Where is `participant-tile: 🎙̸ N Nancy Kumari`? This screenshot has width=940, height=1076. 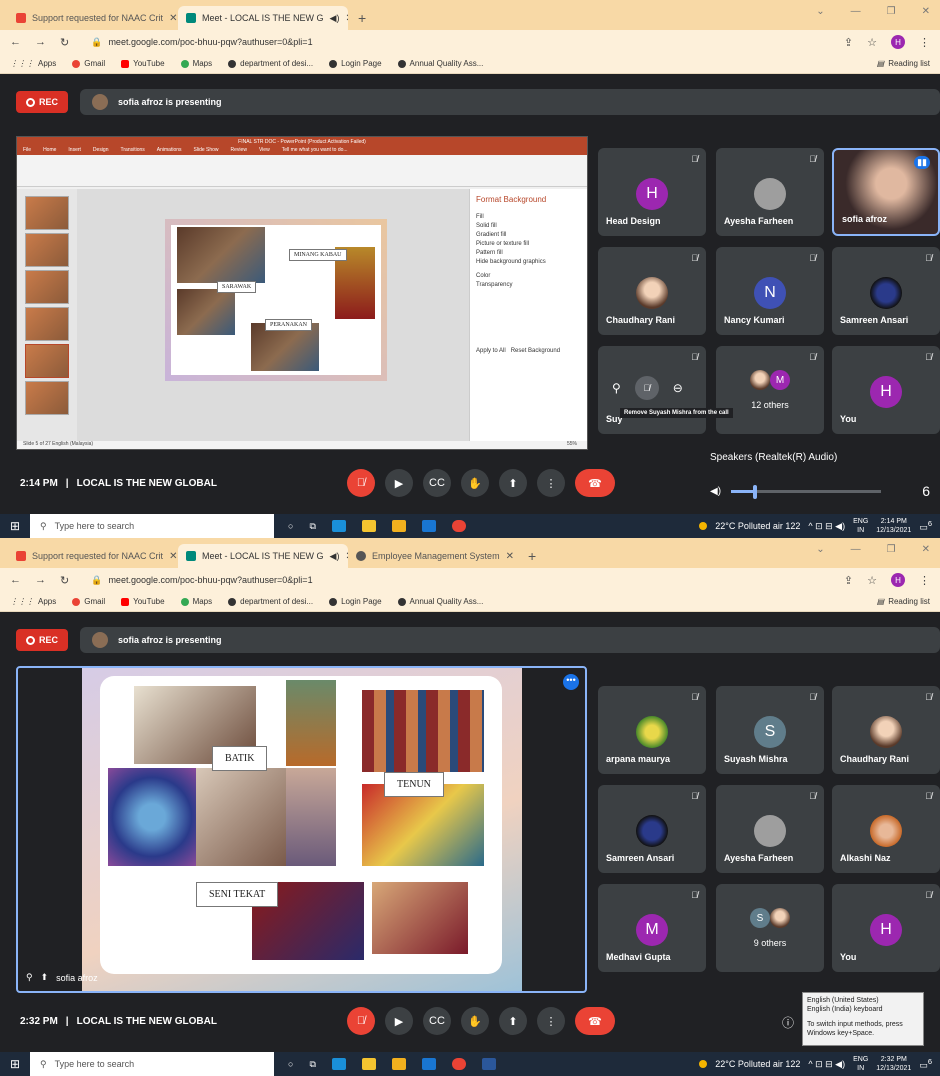 participant-tile: 🎙̸ N Nancy Kumari is located at coordinates (770, 291).